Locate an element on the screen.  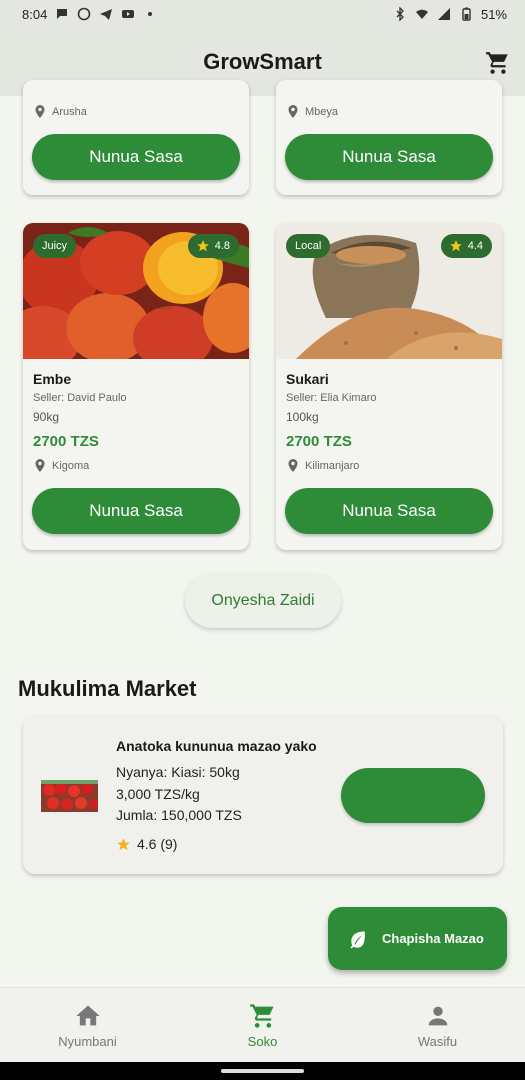
location-row: Kigoma is located at coordinates (62, 465).